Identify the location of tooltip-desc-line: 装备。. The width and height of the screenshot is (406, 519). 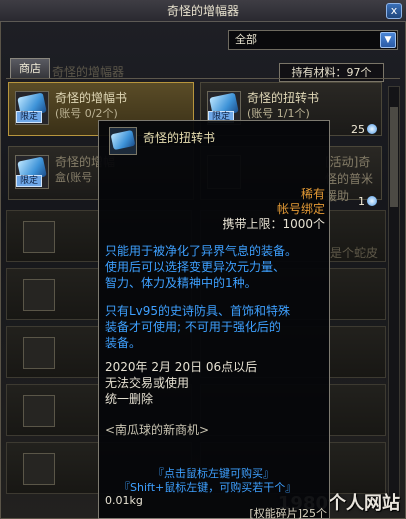
(123, 343).